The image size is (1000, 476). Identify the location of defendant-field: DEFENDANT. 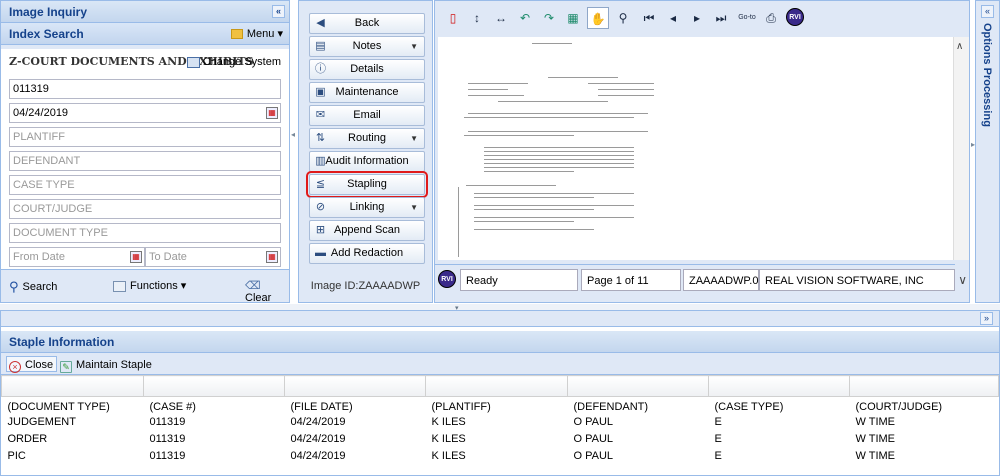
(145, 161).